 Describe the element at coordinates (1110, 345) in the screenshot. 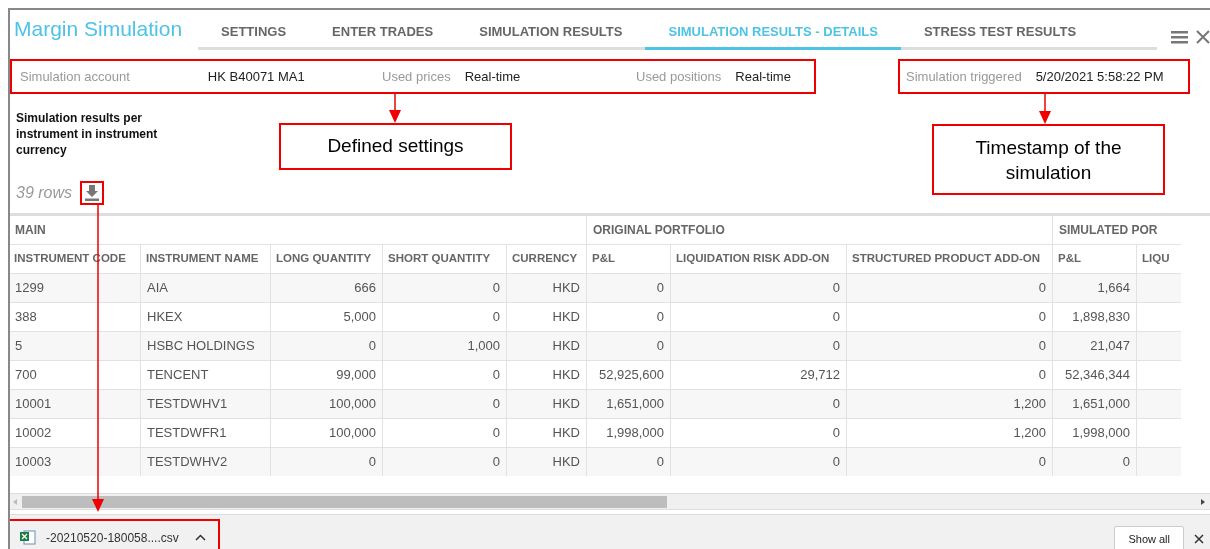

I see `table-cell: 21,047` at that location.